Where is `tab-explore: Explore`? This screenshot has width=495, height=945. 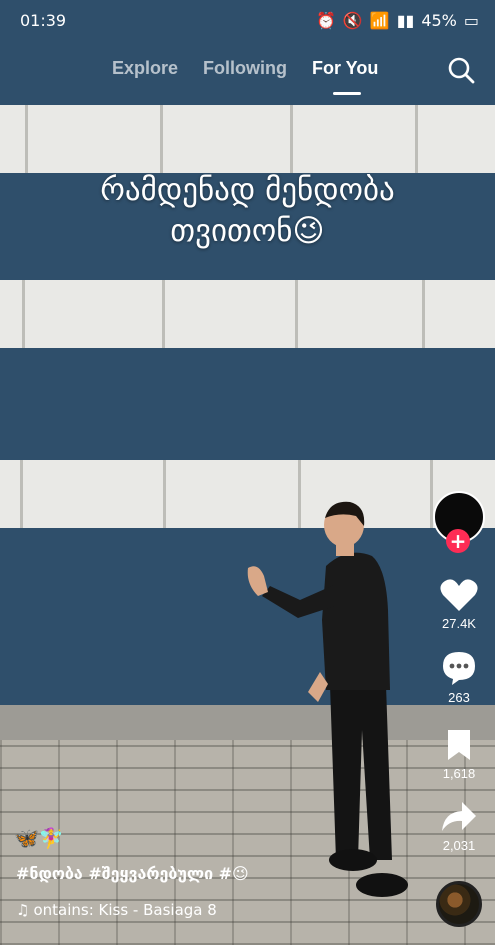
tab-explore: Explore is located at coordinates (145, 68).